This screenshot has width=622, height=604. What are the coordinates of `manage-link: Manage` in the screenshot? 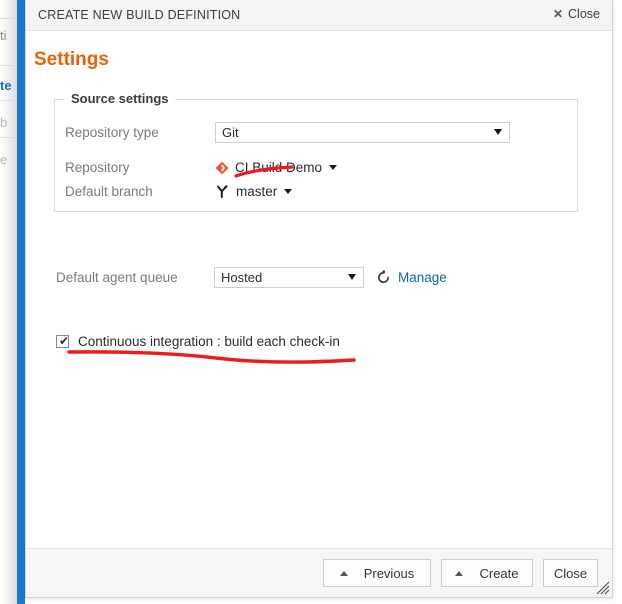 It's located at (422, 277).